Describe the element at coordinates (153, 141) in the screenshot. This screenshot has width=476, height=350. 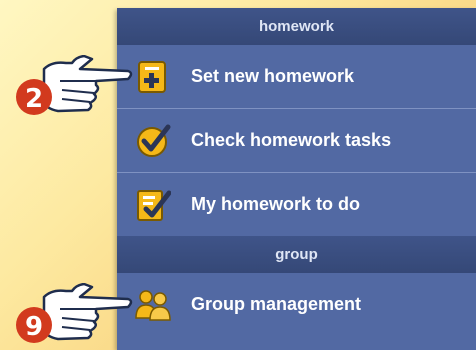
I see `checkmark-icon` at that location.